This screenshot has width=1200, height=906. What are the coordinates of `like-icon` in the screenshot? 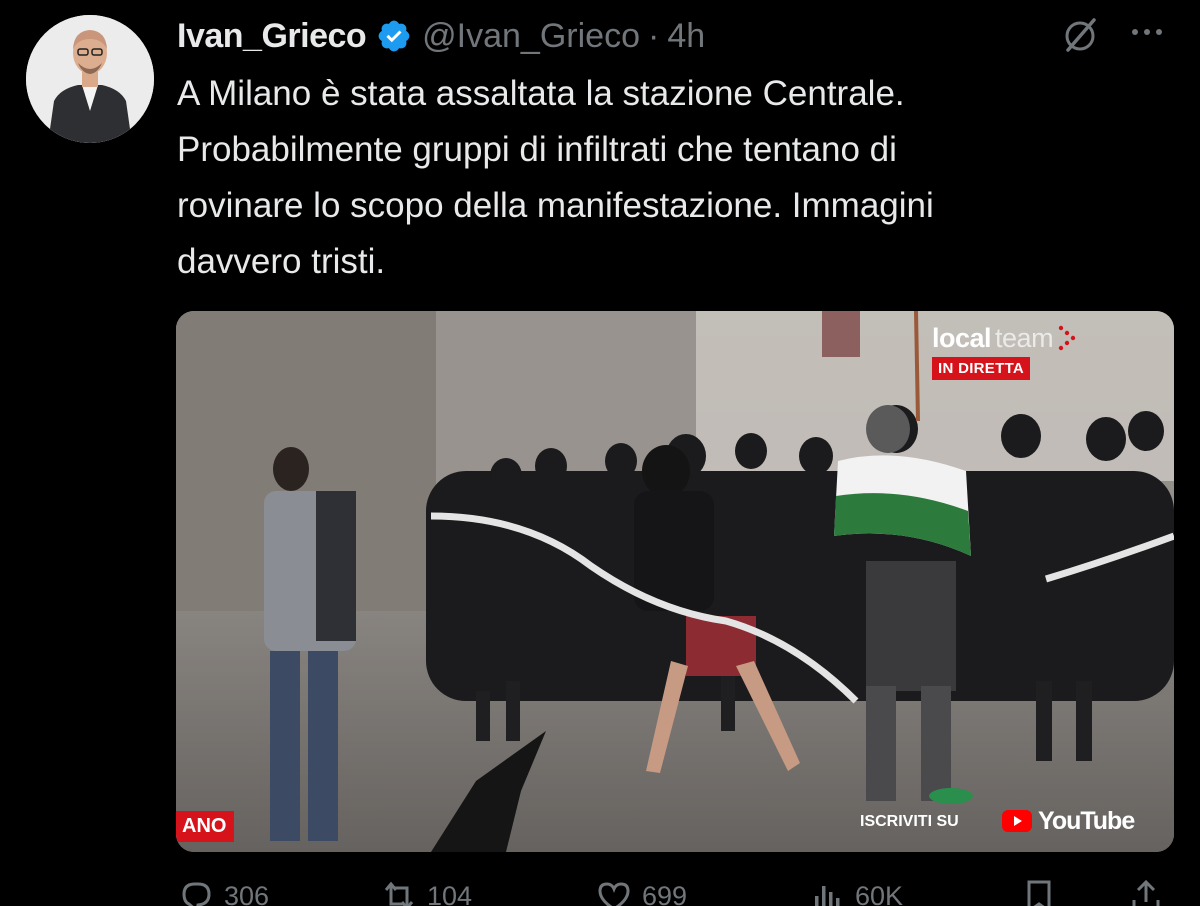 It's located at (614, 894).